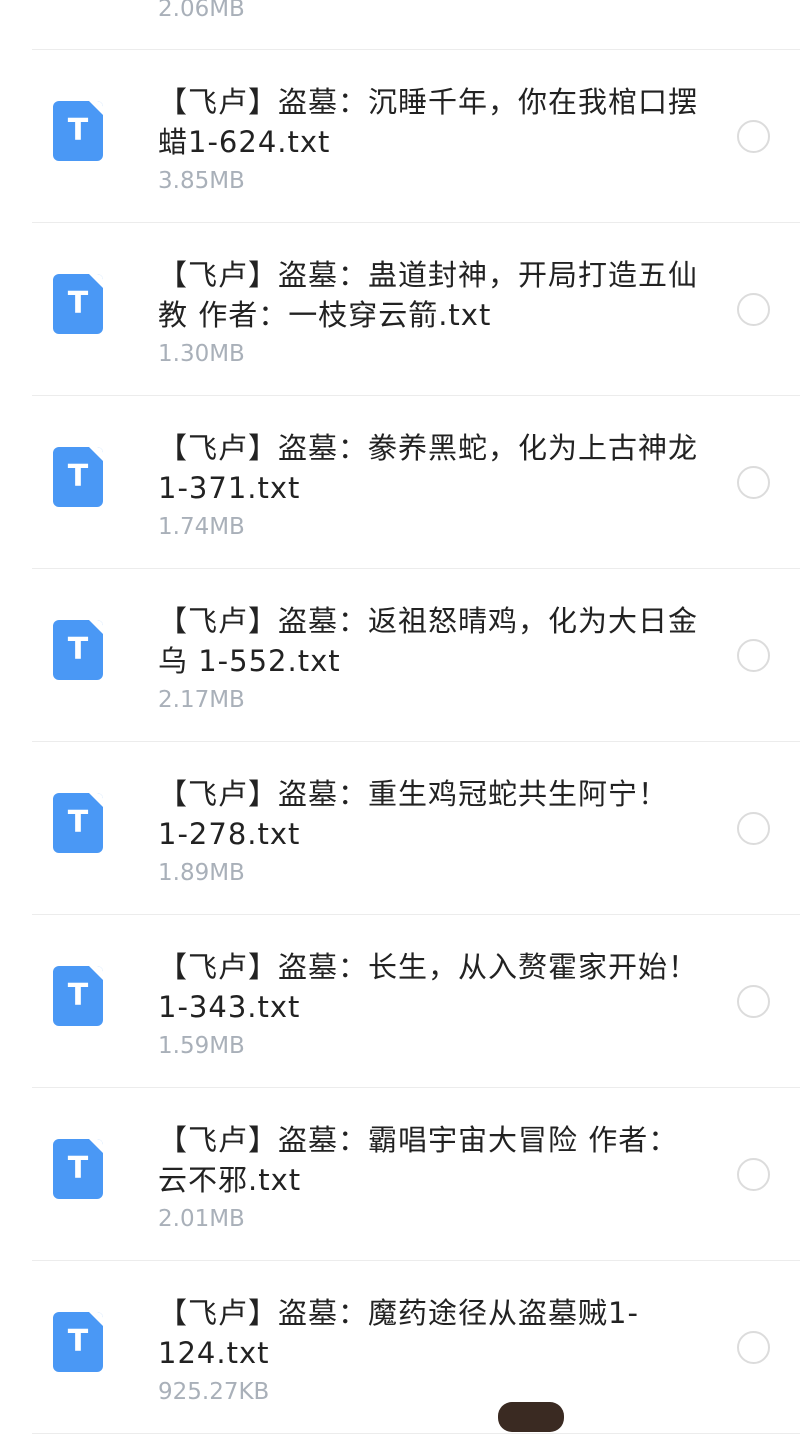  I want to click on file-size: 2.06MB, so click(201, 11).